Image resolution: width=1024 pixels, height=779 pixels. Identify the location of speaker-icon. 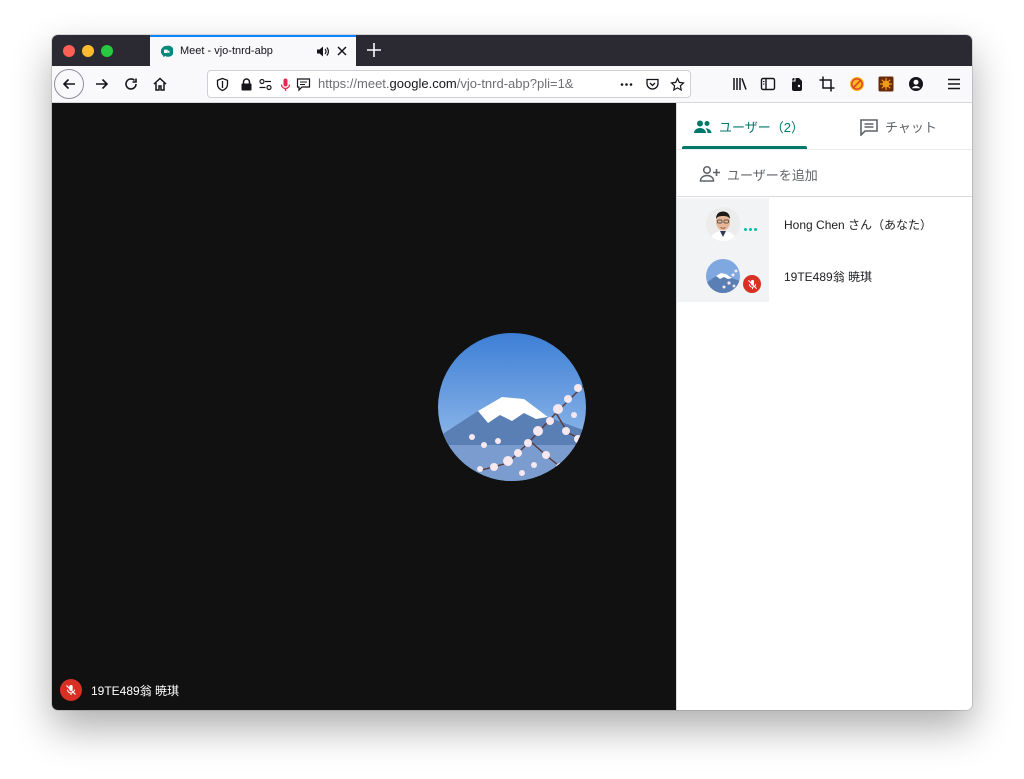
(323, 51).